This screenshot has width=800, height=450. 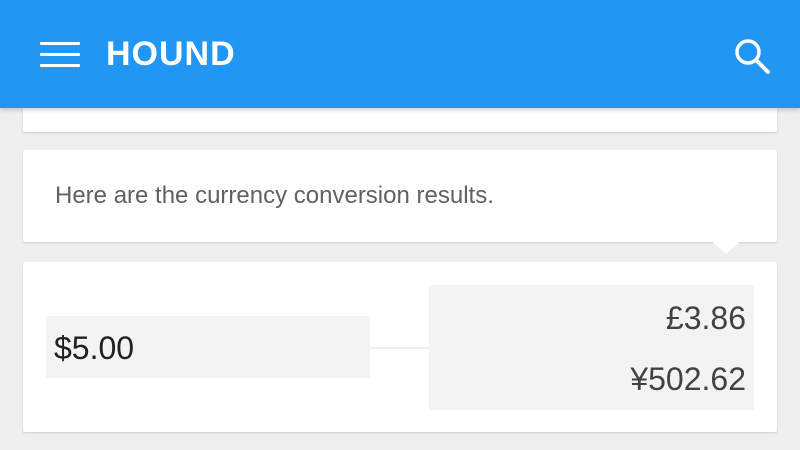 What do you see at coordinates (60, 43) in the screenshot?
I see `hamburger-menu-icon` at bounding box center [60, 43].